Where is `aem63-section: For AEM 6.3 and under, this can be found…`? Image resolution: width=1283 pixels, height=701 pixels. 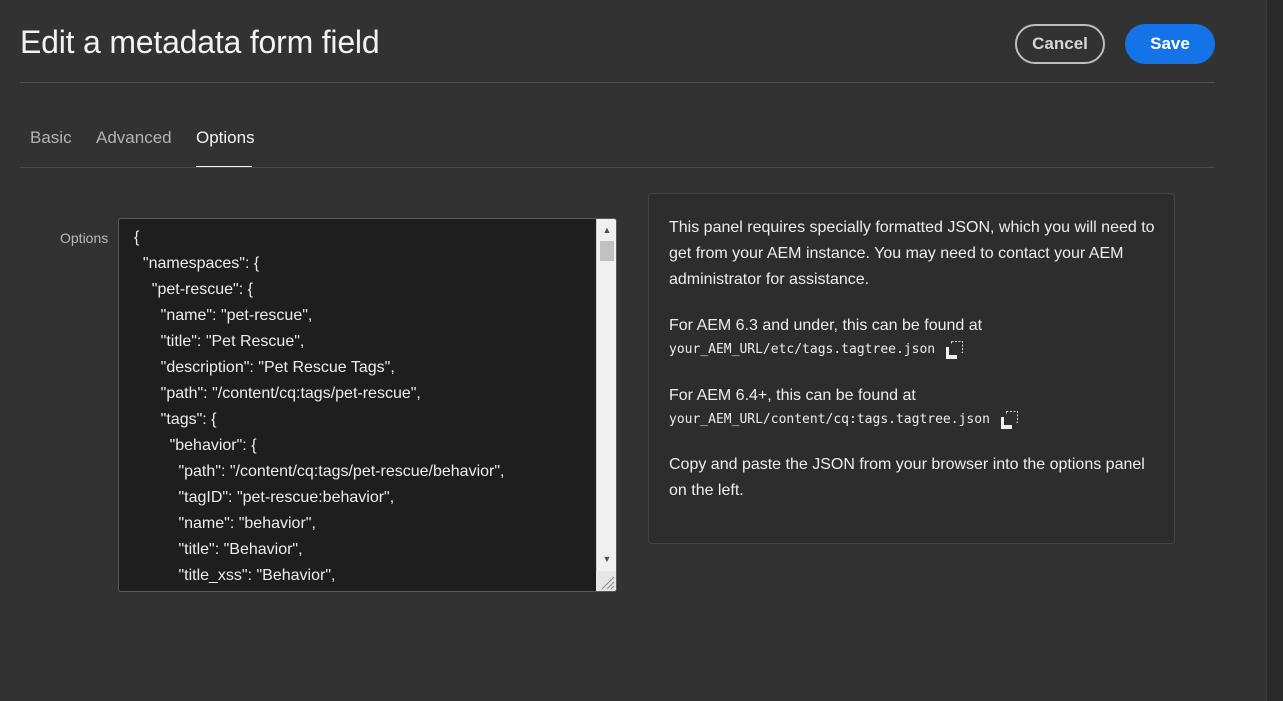
aem63-section: For AEM 6.3 and under, this can be found… is located at coordinates (914, 337).